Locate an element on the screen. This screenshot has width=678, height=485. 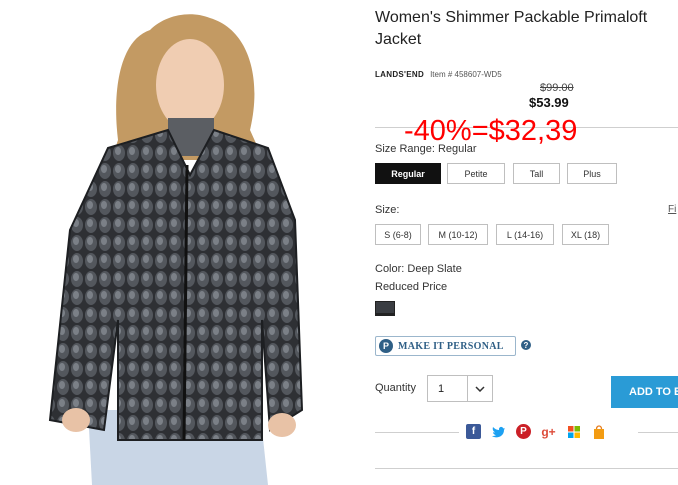
add-to-bag-button: ADD TO B is located at coordinates (644, 392).